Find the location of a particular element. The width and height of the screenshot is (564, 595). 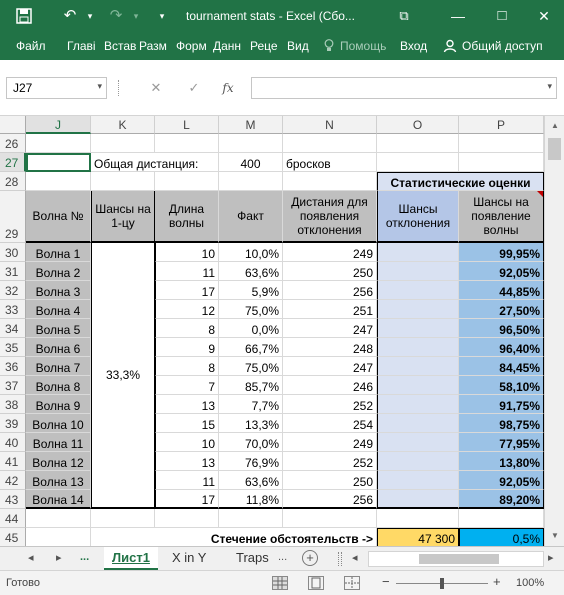

scroll-left-icon: ◂ is located at coordinates (355, 557).